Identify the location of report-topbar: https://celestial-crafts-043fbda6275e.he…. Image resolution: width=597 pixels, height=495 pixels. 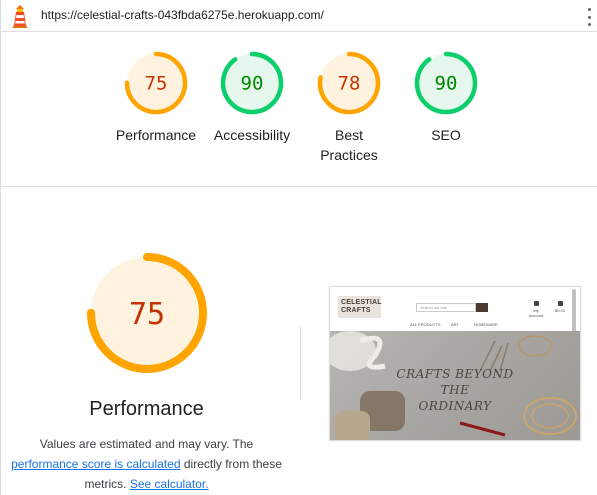
(298, 16).